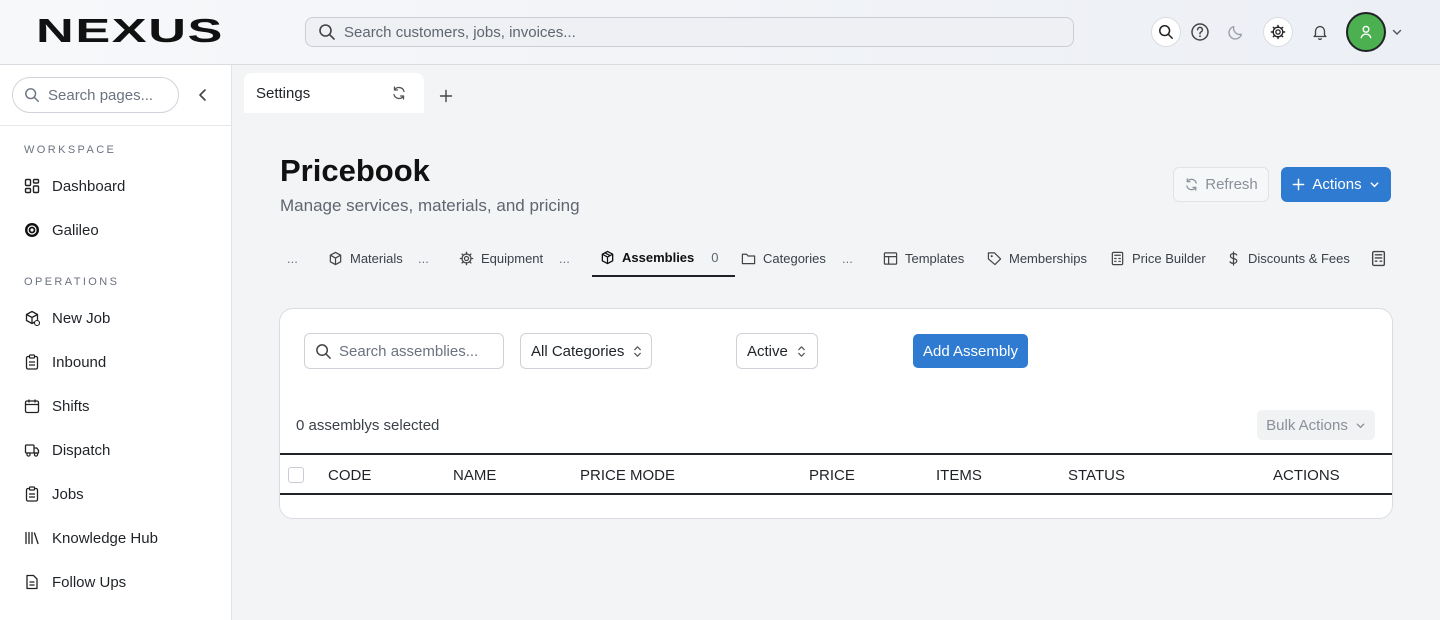 The height and width of the screenshot is (620, 1440). What do you see at coordinates (474, 475) in the screenshot?
I see `column-header-name: NAME` at bounding box center [474, 475].